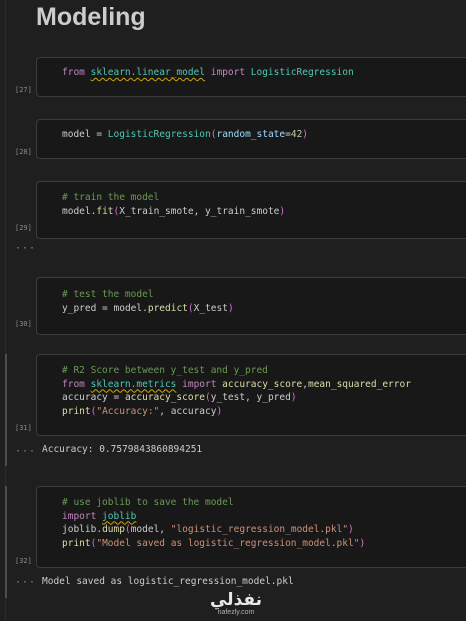 This screenshot has width=466, height=621. I want to click on code-token: random_state, so click(251, 134).